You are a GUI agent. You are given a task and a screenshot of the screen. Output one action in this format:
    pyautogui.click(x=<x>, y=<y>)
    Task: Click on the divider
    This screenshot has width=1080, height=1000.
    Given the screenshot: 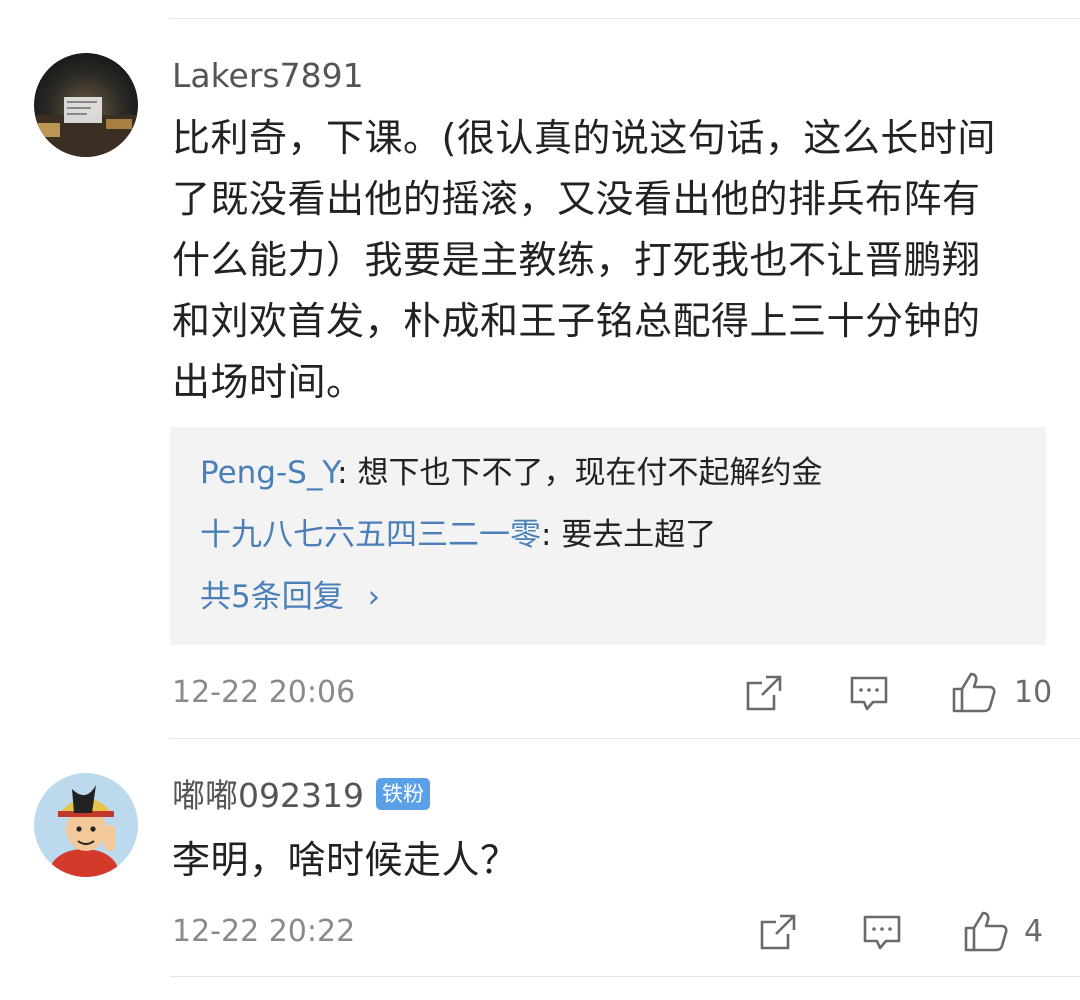 What is the action you would take?
    pyautogui.click(x=625, y=738)
    